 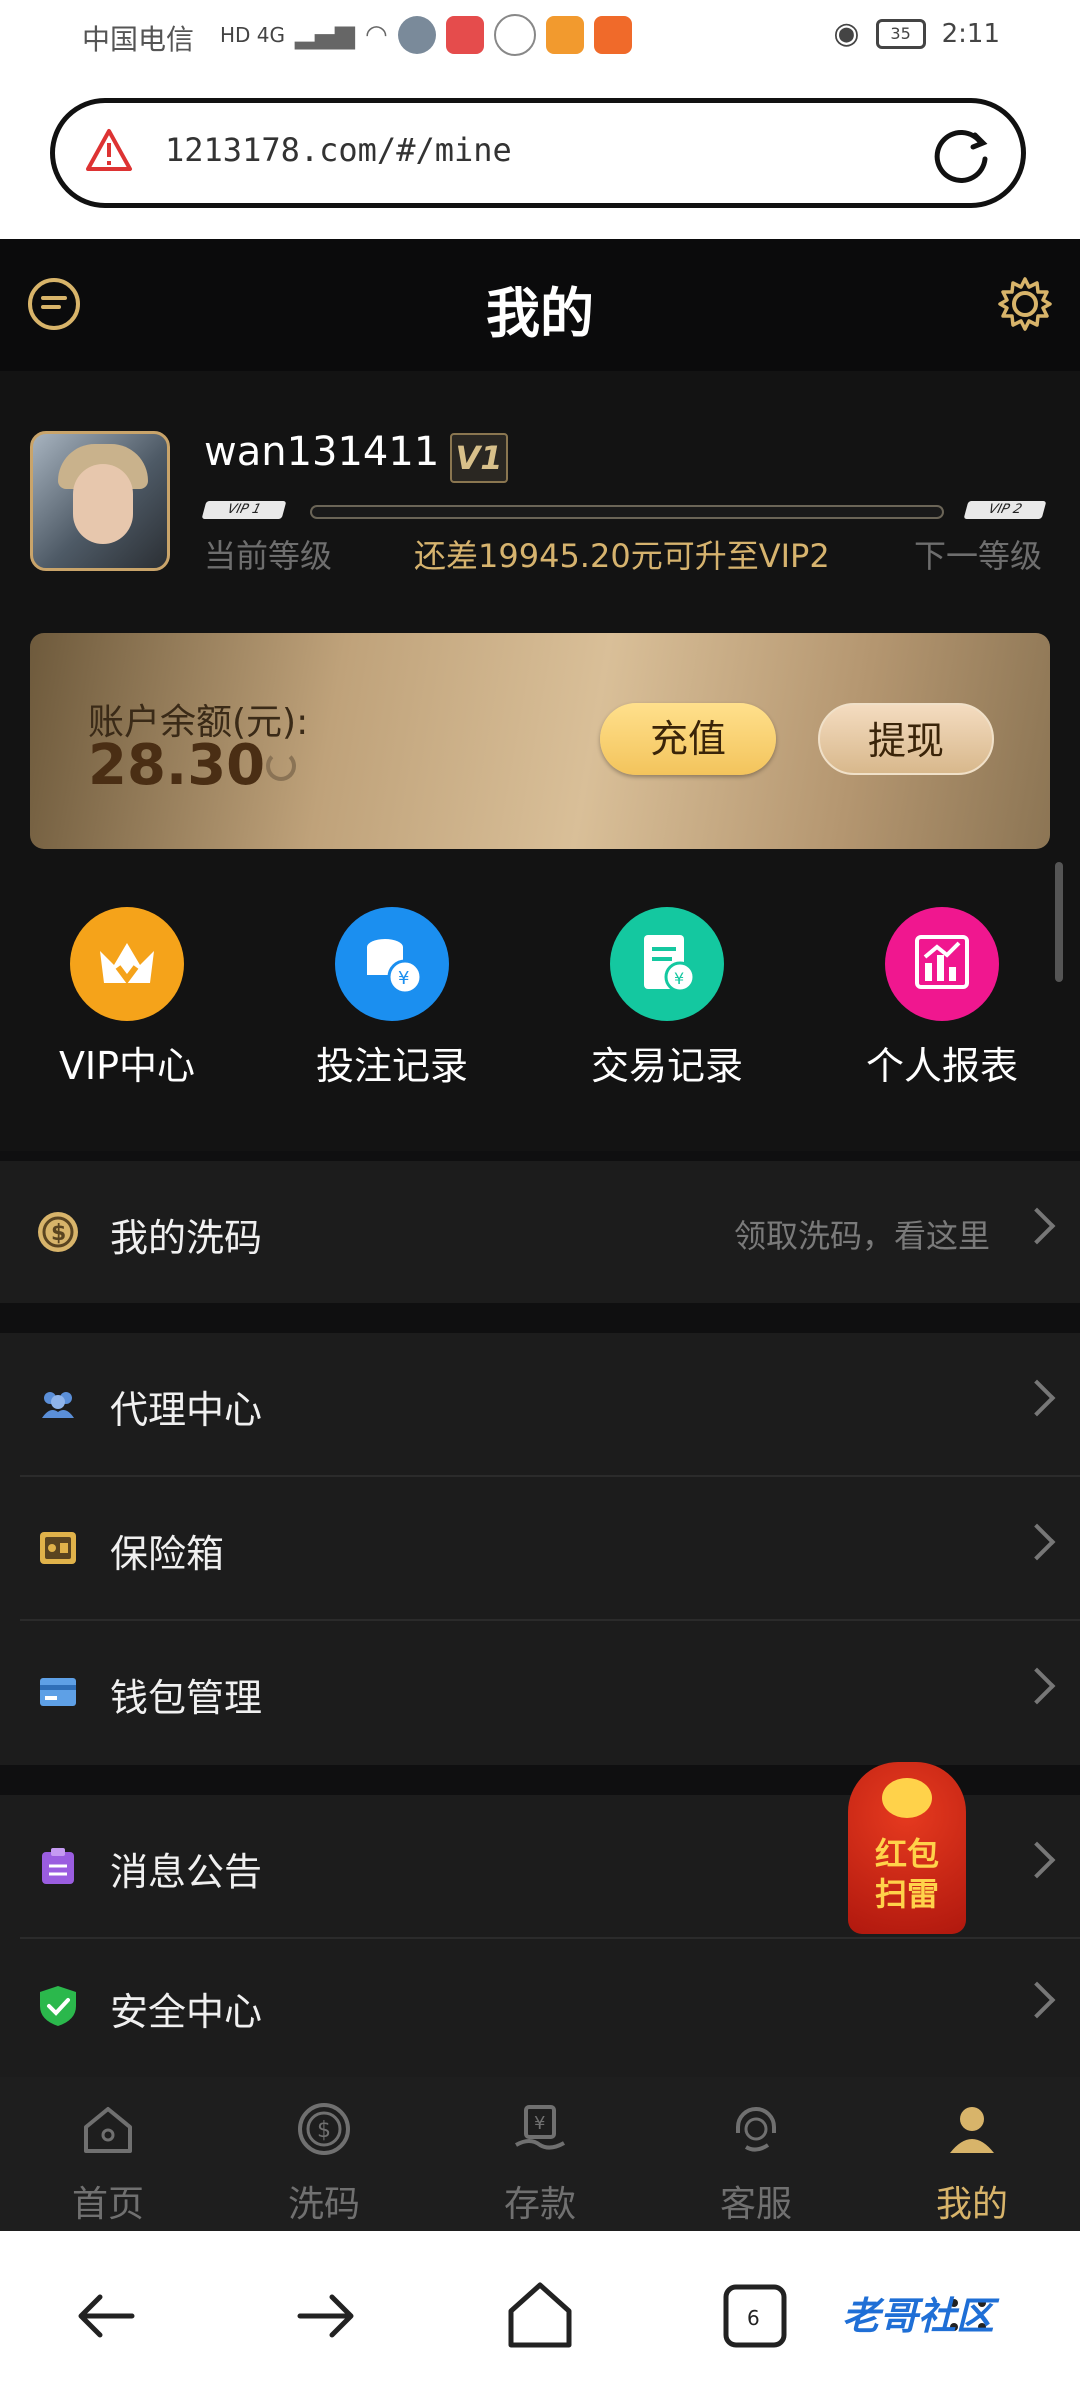 I want to click on svg-text: 6, so click(x=753, y=2318).